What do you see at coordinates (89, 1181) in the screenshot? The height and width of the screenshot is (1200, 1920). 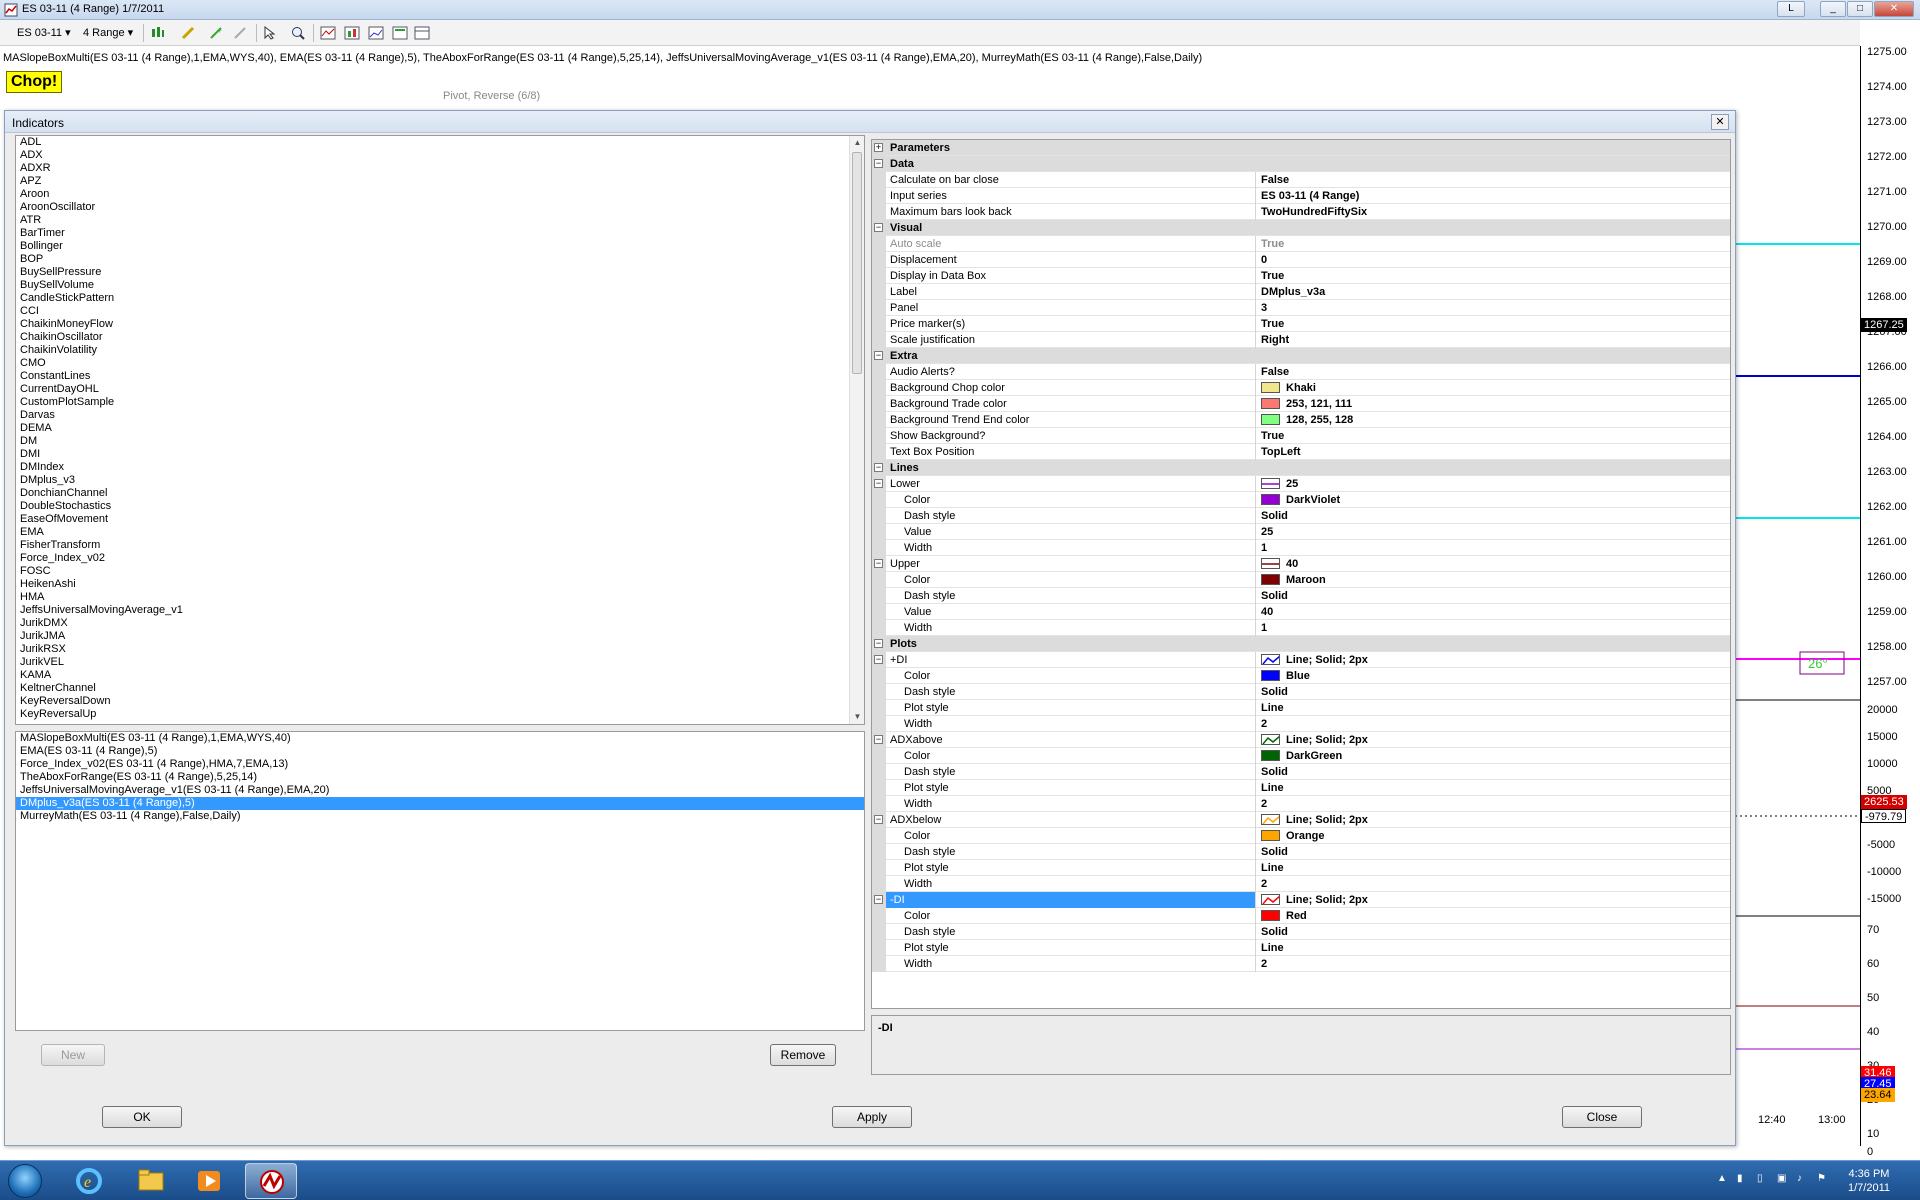 I see `ie-taskbar-button: e` at bounding box center [89, 1181].